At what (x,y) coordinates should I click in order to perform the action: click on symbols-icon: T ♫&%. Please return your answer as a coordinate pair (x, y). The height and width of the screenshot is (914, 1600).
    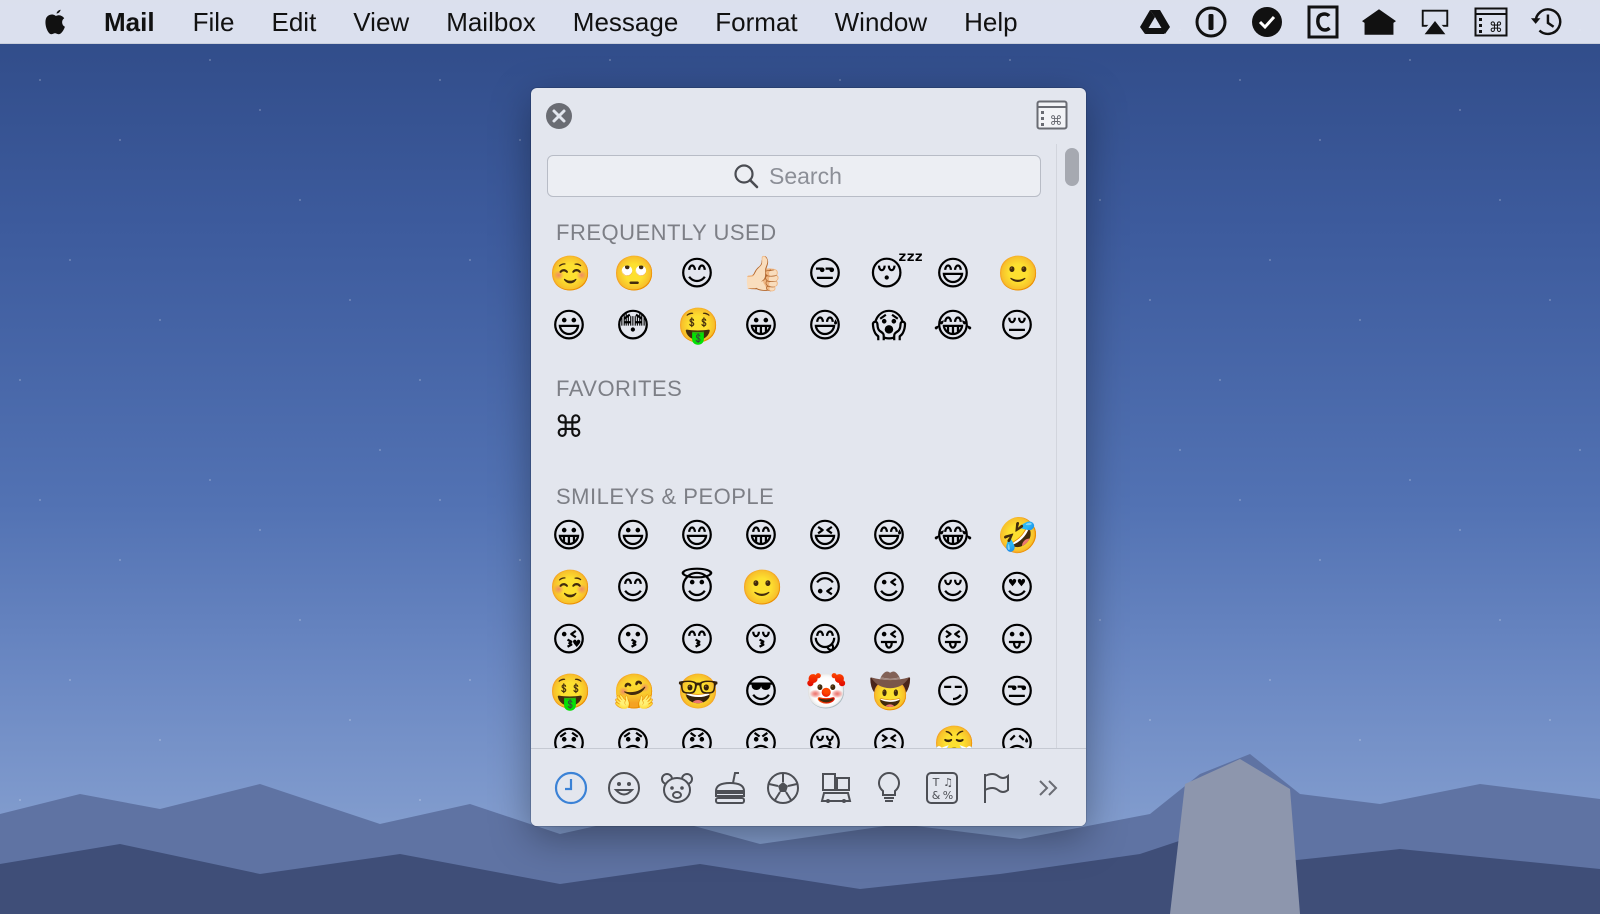
    Looking at the image, I should click on (942, 787).